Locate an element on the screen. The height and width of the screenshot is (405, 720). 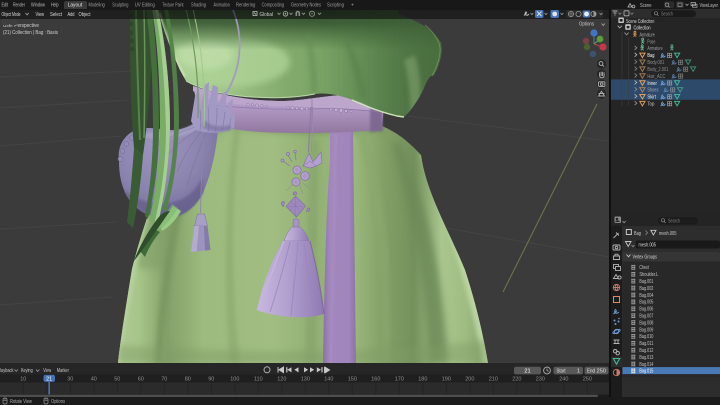
svg-text: Top is located at coordinates (650, 105).